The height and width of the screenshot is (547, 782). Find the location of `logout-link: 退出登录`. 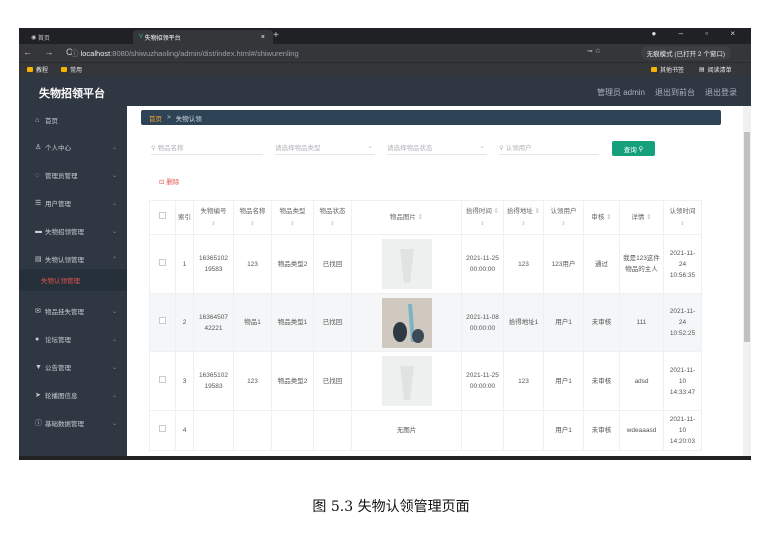

logout-link: 退出登录 is located at coordinates (721, 92).